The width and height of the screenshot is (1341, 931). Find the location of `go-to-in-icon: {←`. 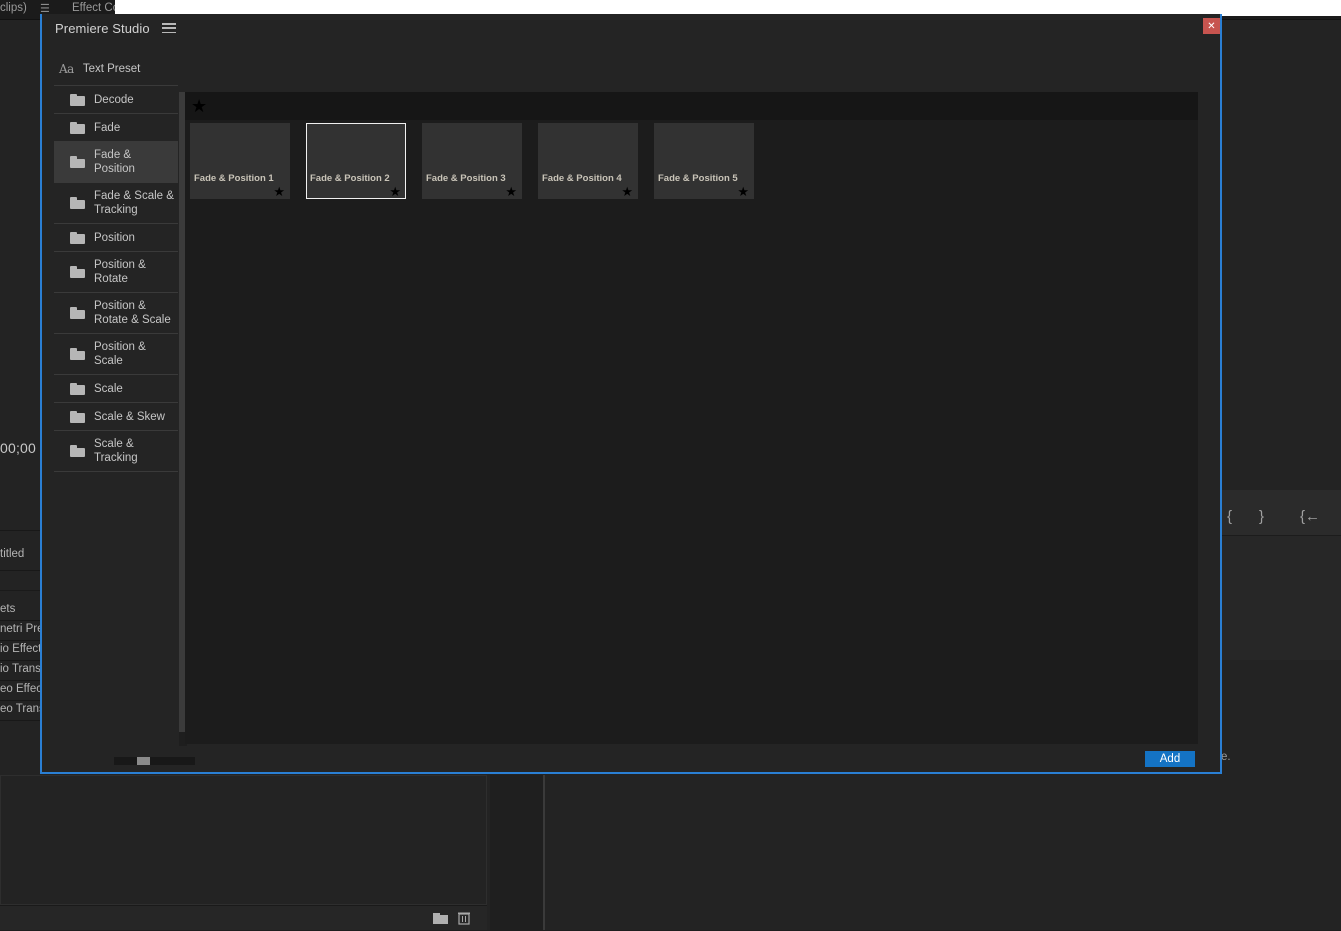

go-to-in-icon: {← is located at coordinates (1310, 516).